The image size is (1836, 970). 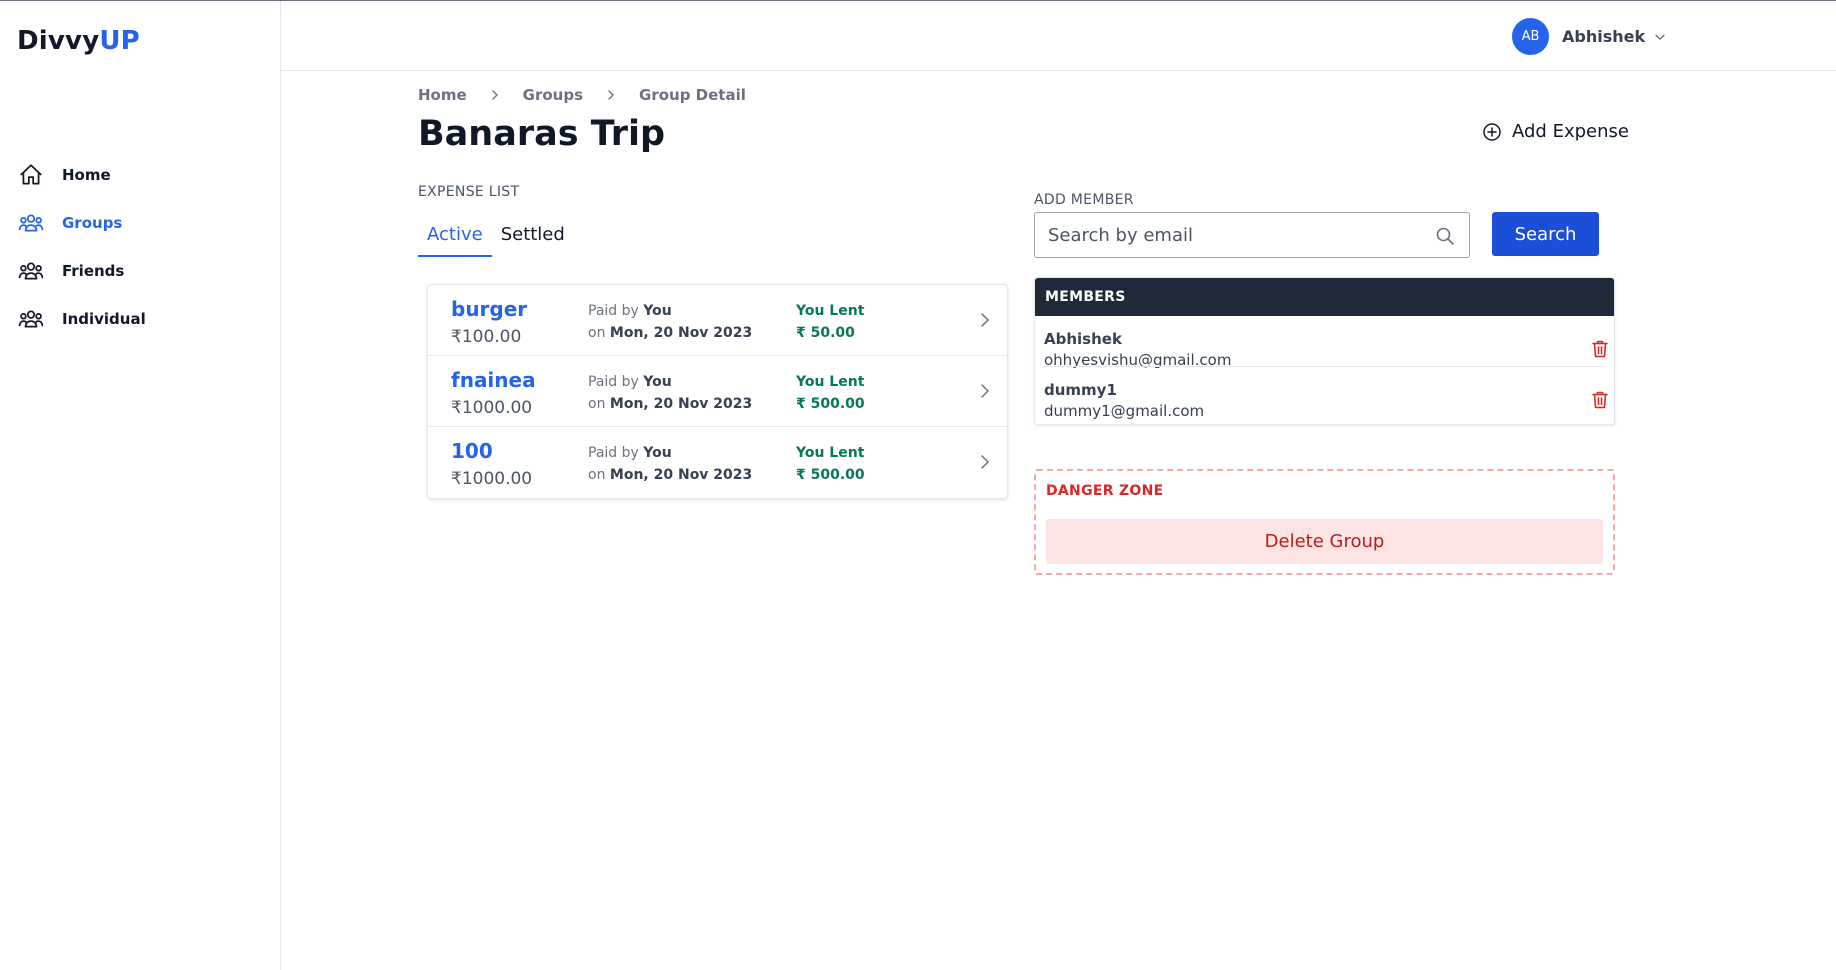 What do you see at coordinates (472, 451) in the screenshot?
I see `expense-name: 100` at bounding box center [472, 451].